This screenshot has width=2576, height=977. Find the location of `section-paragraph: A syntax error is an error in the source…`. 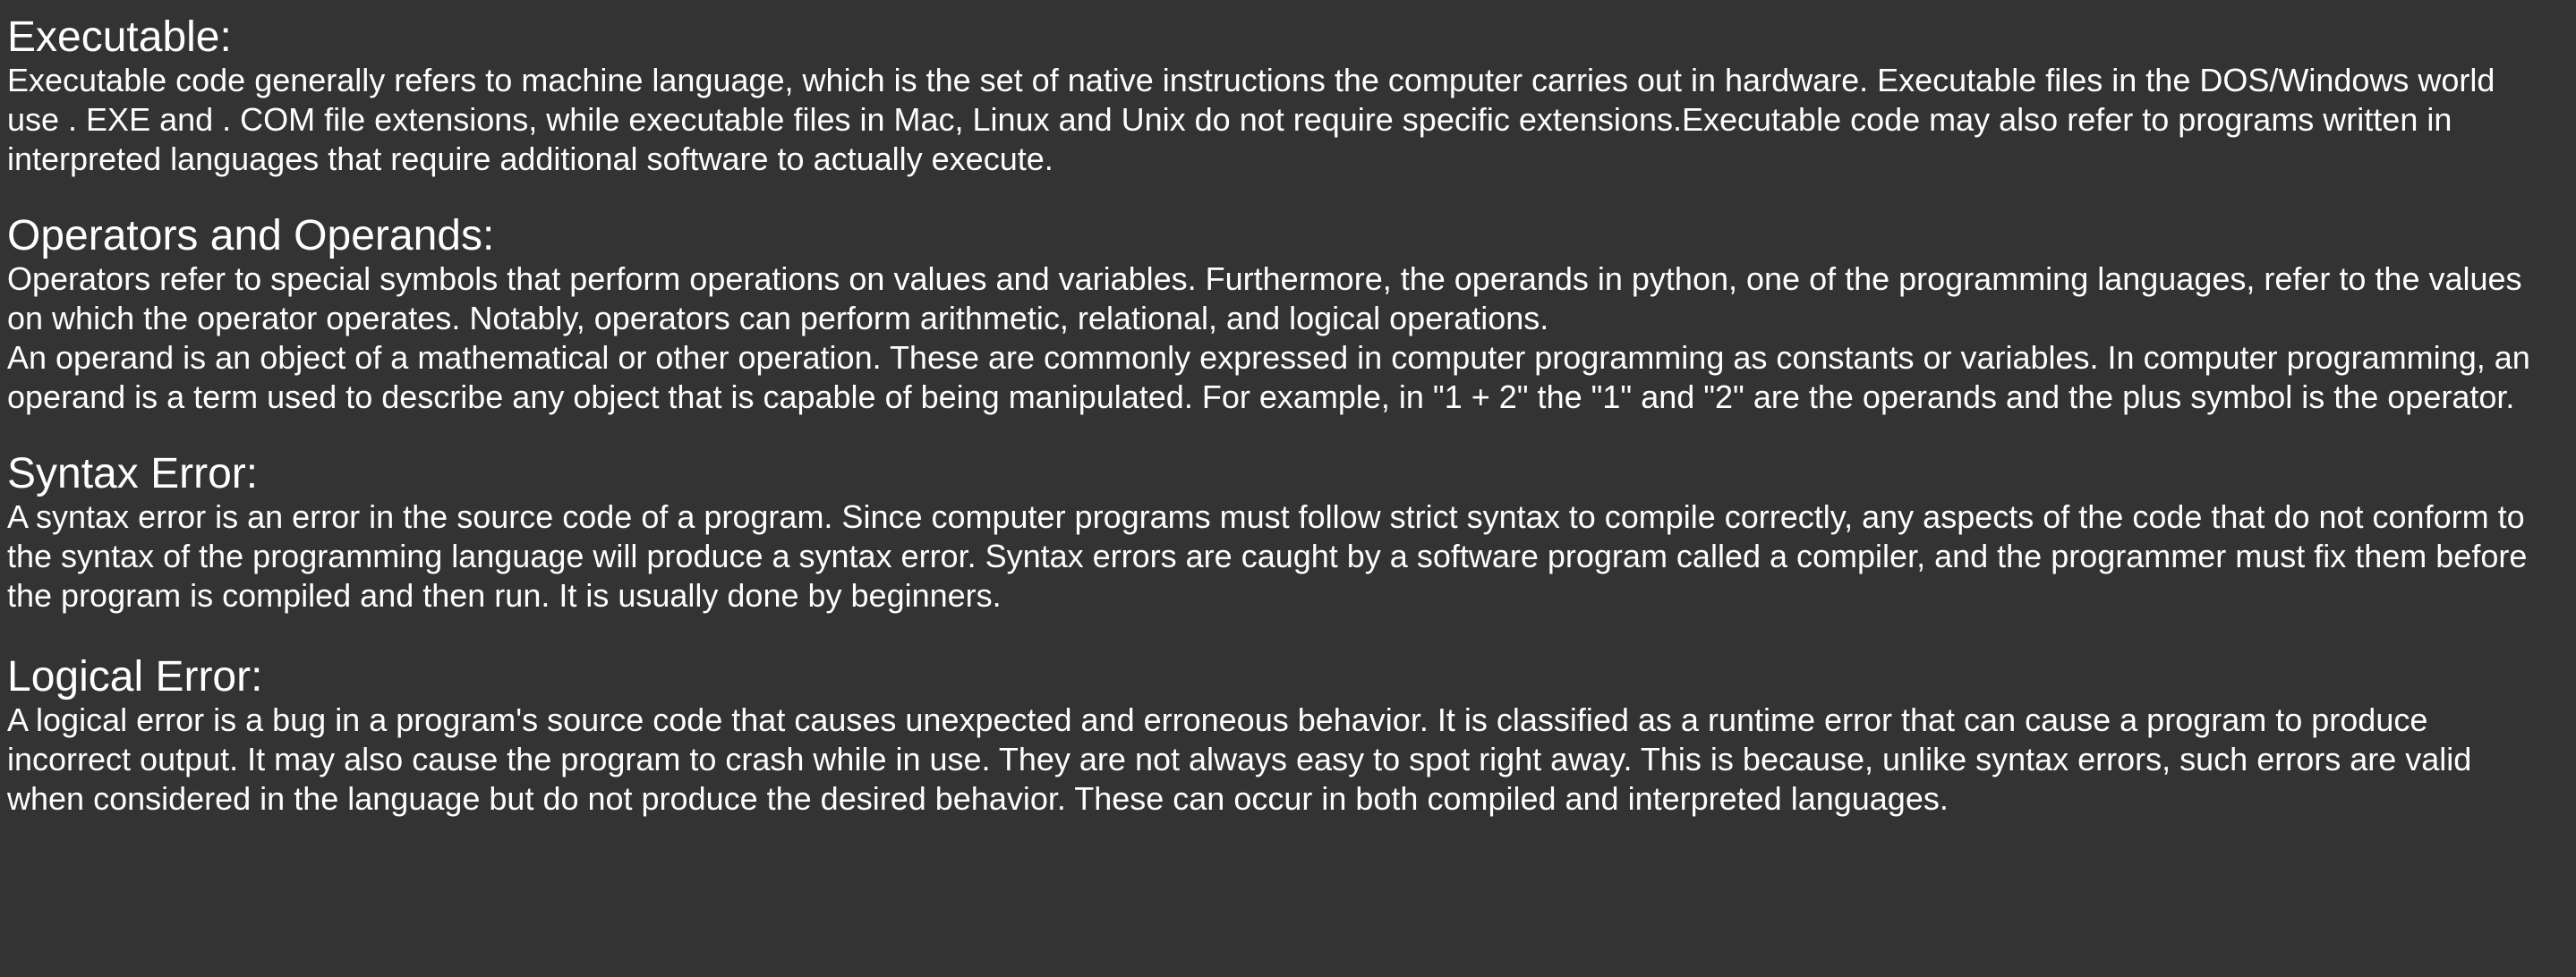

section-paragraph: A syntax error is an error in the source… is located at coordinates (1267, 556).